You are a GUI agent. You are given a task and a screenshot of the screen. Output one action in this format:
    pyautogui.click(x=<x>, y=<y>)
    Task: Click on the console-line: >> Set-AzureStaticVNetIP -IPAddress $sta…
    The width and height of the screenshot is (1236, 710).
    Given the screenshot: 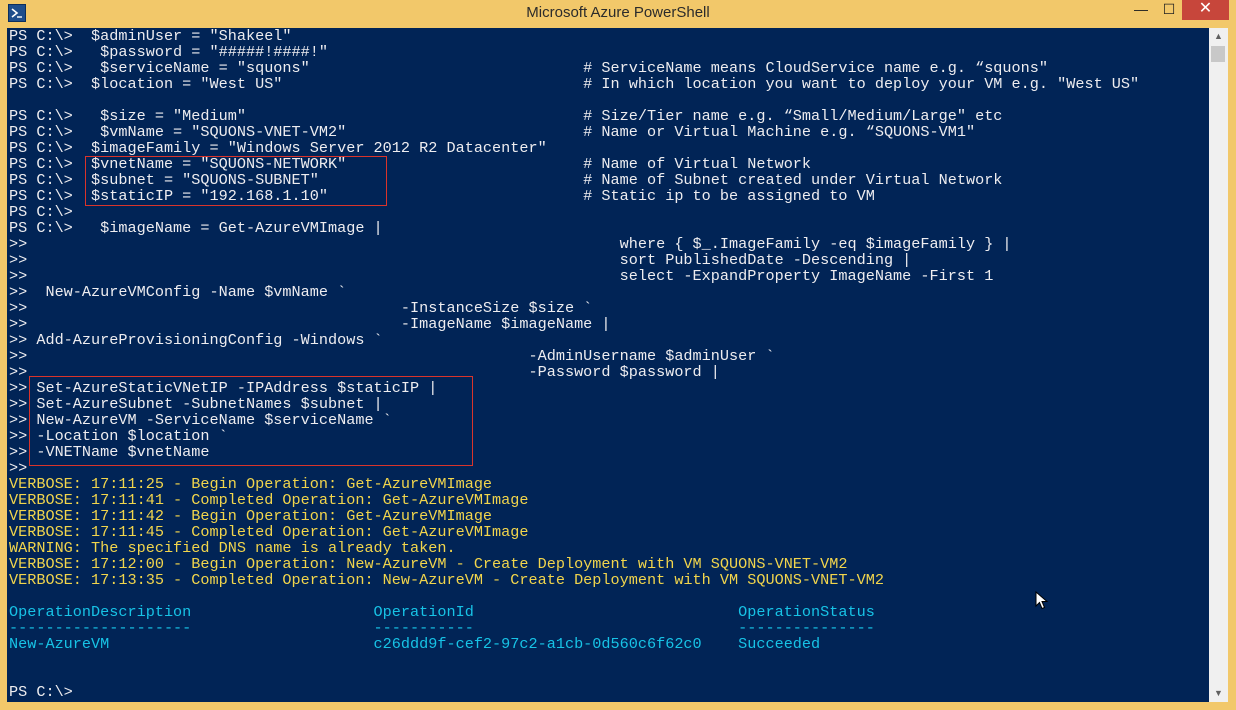 What is the action you would take?
    pyautogui.click(x=223, y=388)
    